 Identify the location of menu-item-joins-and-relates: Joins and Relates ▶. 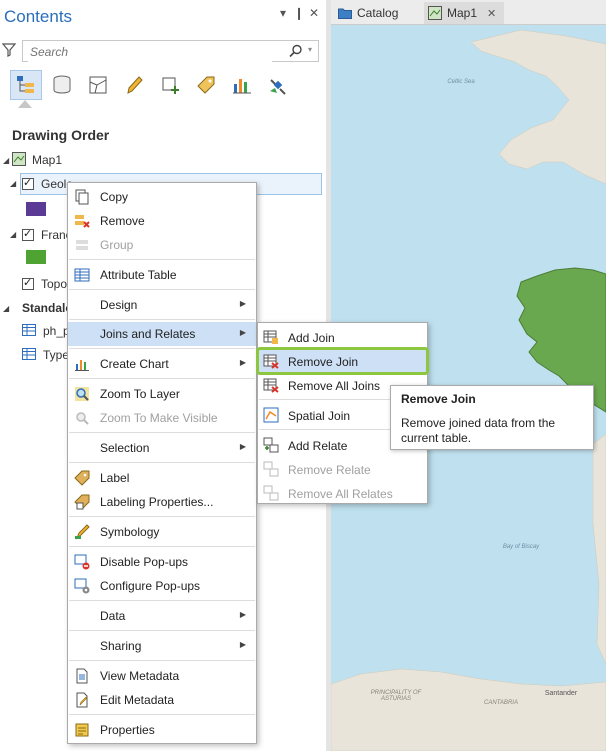
(162, 334).